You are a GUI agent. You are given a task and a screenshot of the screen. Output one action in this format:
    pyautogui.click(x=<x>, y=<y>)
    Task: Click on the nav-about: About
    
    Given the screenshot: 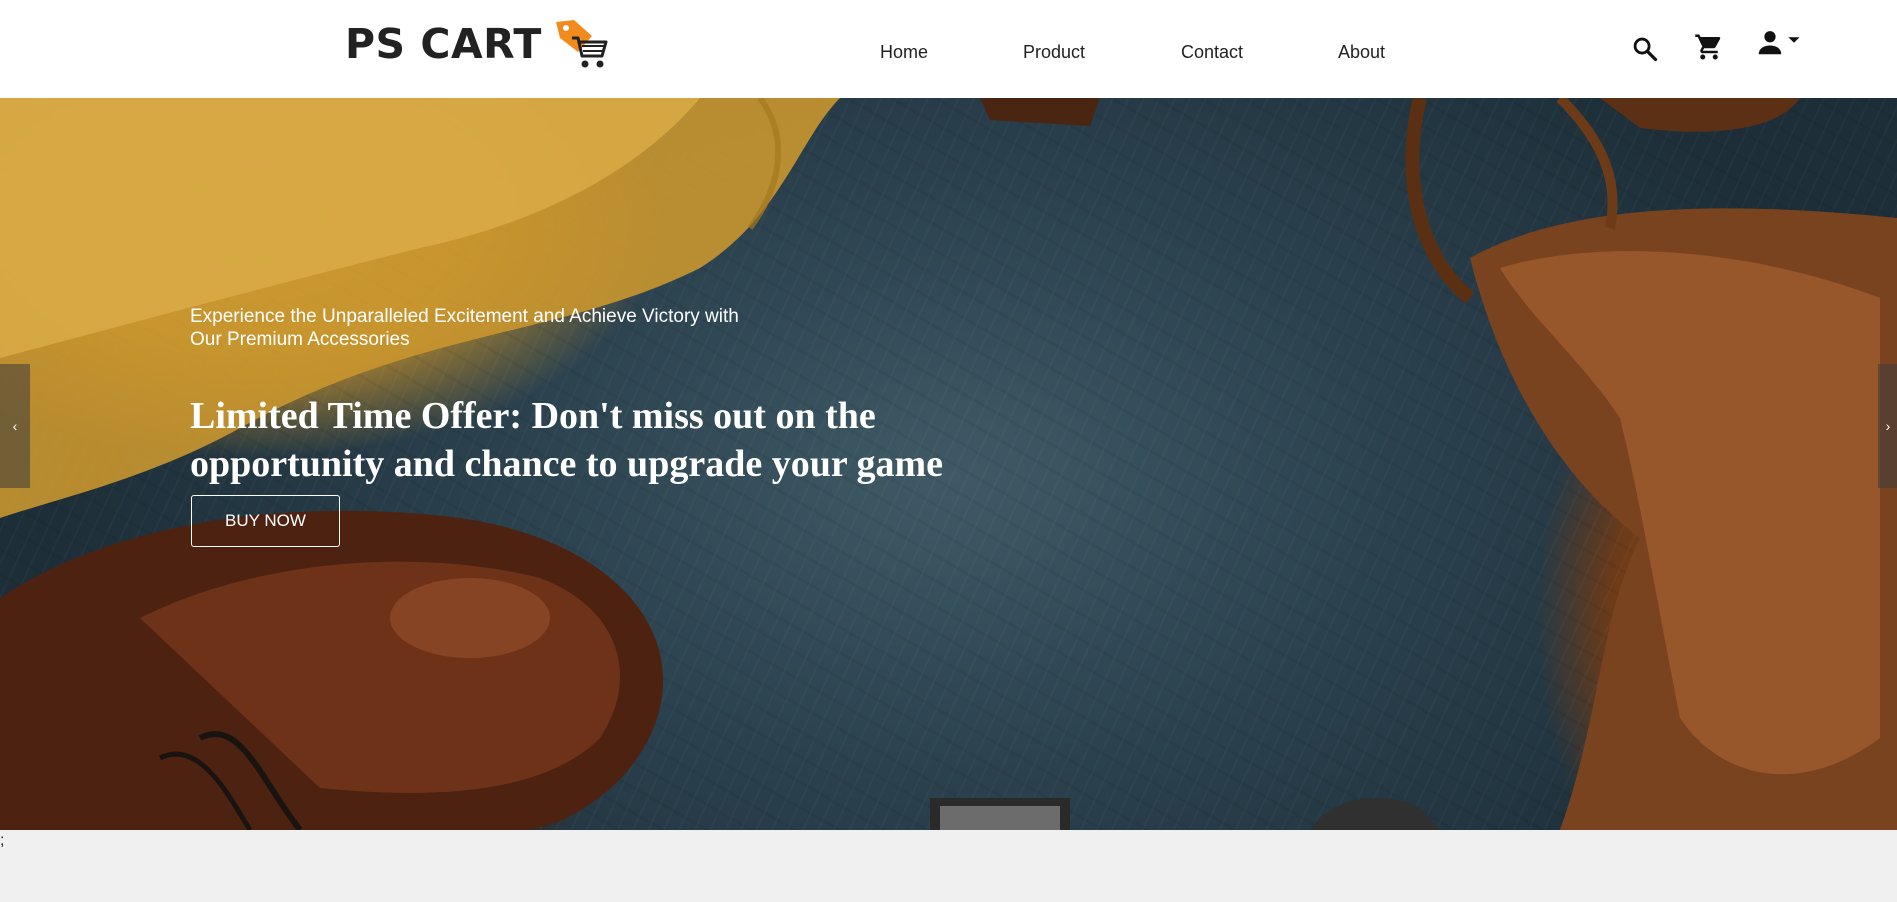 What is the action you would take?
    pyautogui.click(x=1361, y=52)
    